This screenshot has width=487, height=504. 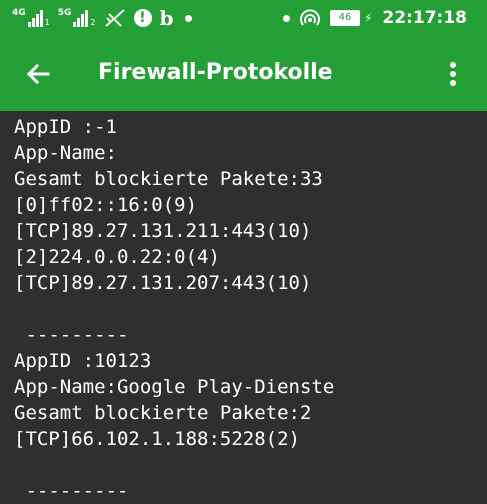 What do you see at coordinates (19, 13) in the screenshot?
I see `sig1-label: 4G` at bounding box center [19, 13].